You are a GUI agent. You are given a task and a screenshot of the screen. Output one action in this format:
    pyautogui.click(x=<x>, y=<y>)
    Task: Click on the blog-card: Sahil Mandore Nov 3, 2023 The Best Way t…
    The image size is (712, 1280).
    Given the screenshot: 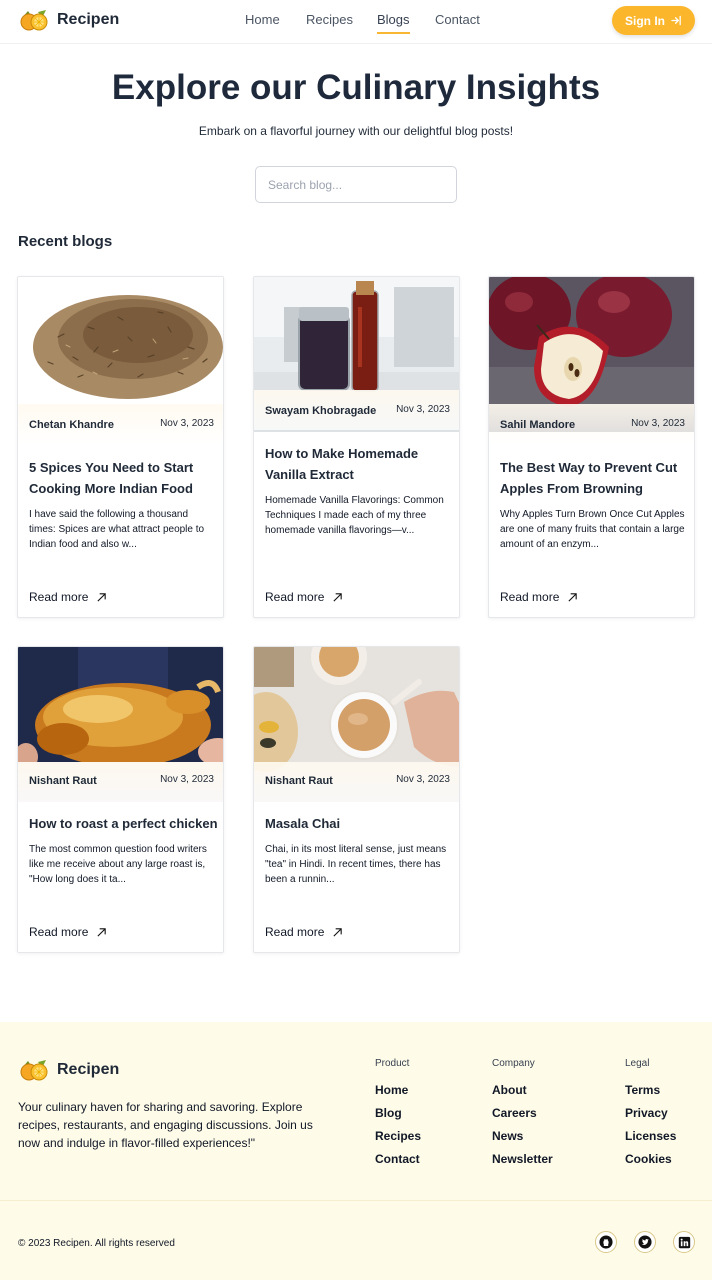 What is the action you would take?
    pyautogui.click(x=591, y=447)
    